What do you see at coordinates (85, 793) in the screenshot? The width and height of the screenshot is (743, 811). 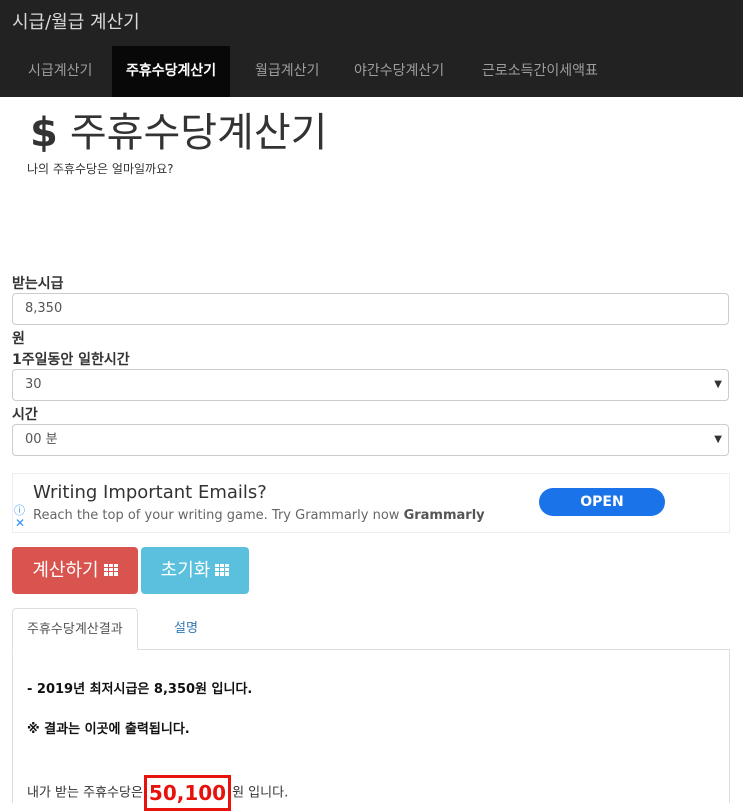 I see `result-prefix: 내가 받는 주휴수당은` at bounding box center [85, 793].